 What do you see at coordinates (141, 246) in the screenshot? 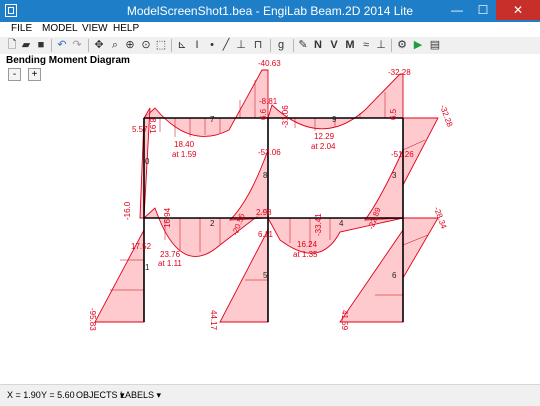
I see `moment-label: 17.52` at bounding box center [141, 246].